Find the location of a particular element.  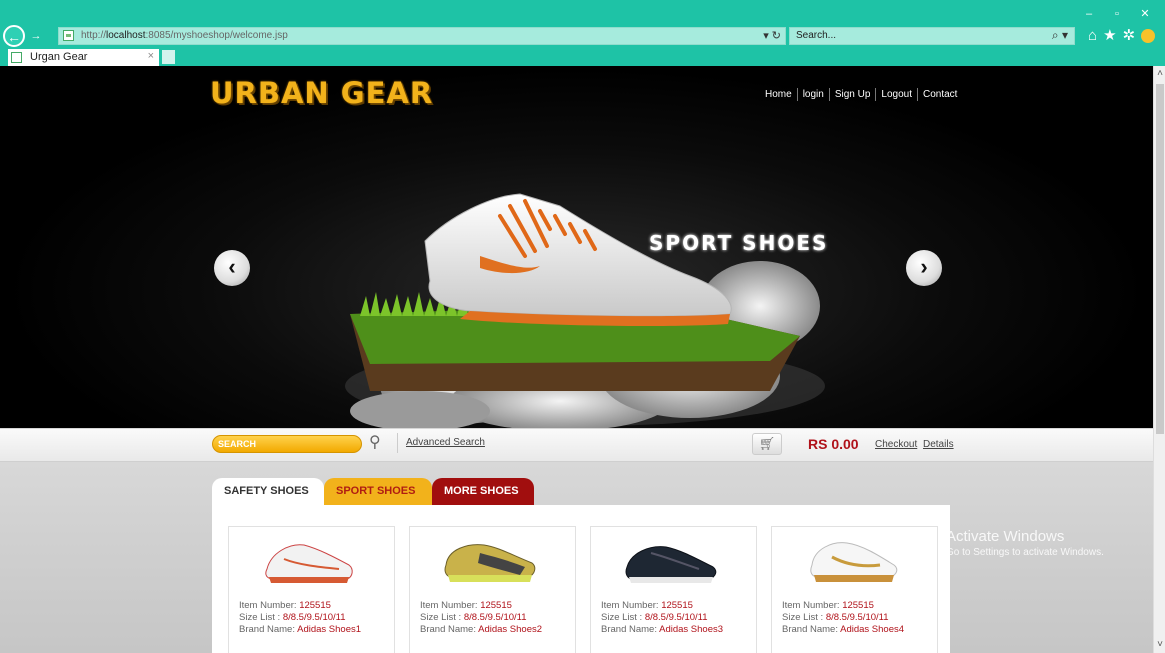

category-tabs: SAFETY SHOES SPORT SHOES MORE SHOES is located at coordinates (373, 491).